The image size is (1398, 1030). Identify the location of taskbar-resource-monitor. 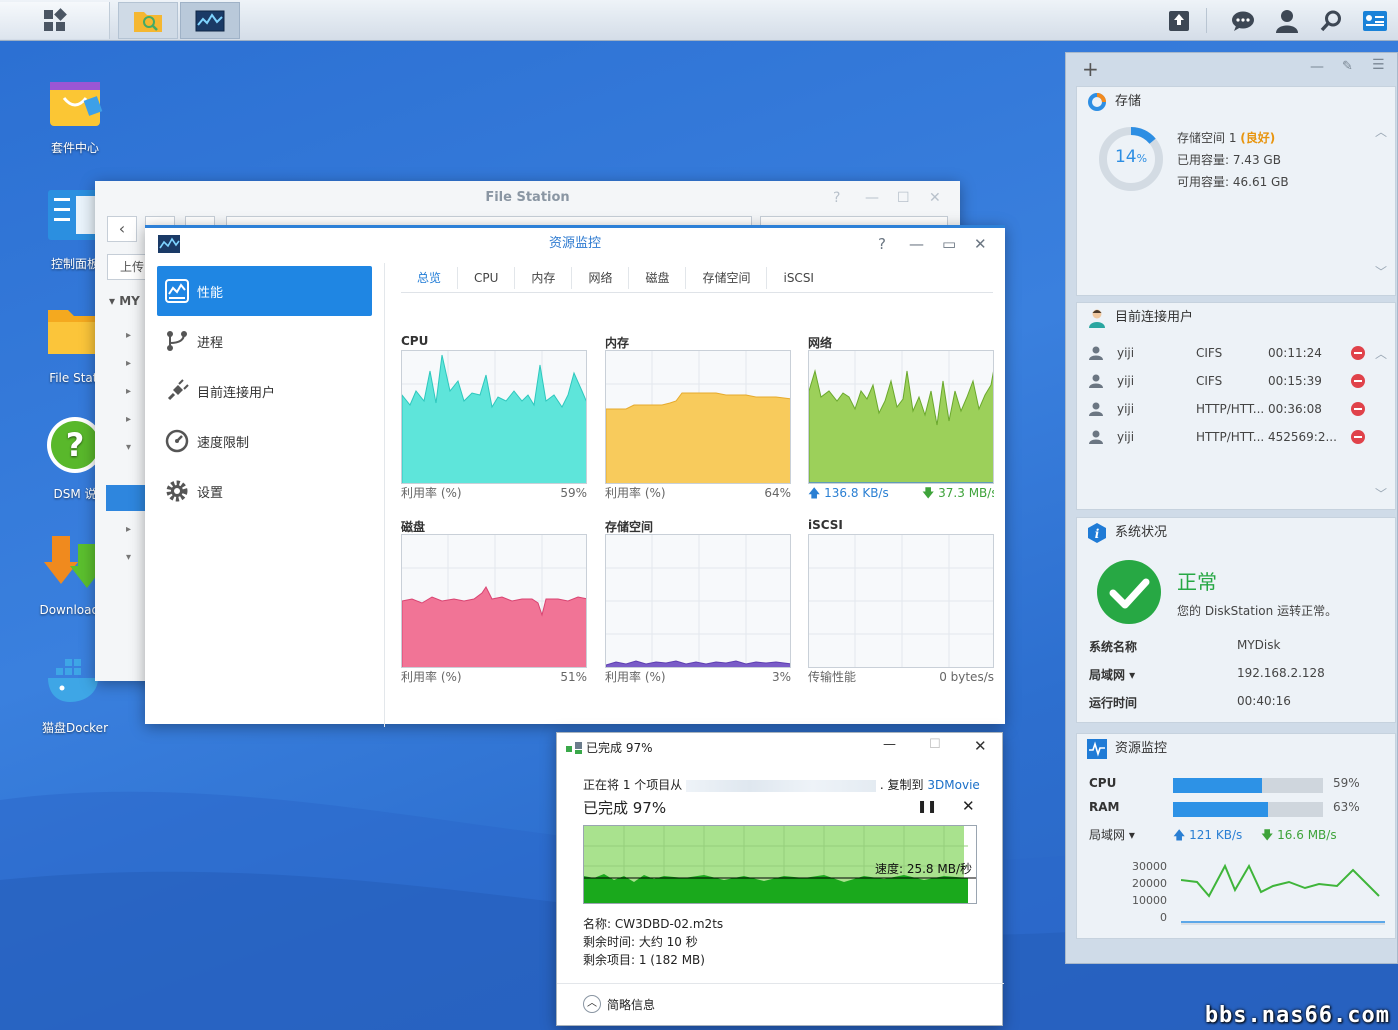
(210, 20).